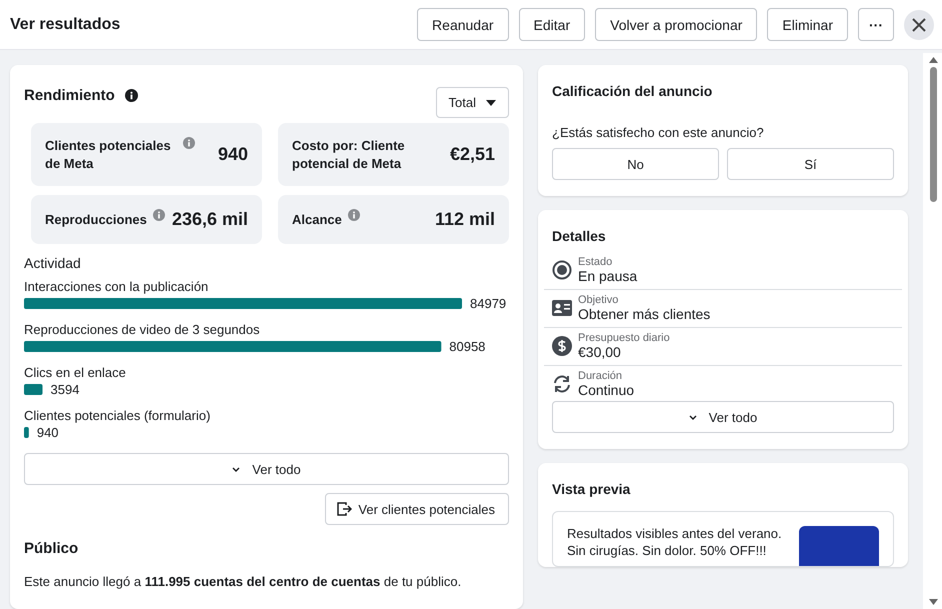 This screenshot has width=942, height=609. I want to click on detail-label: Presupuesto diario, so click(624, 338).